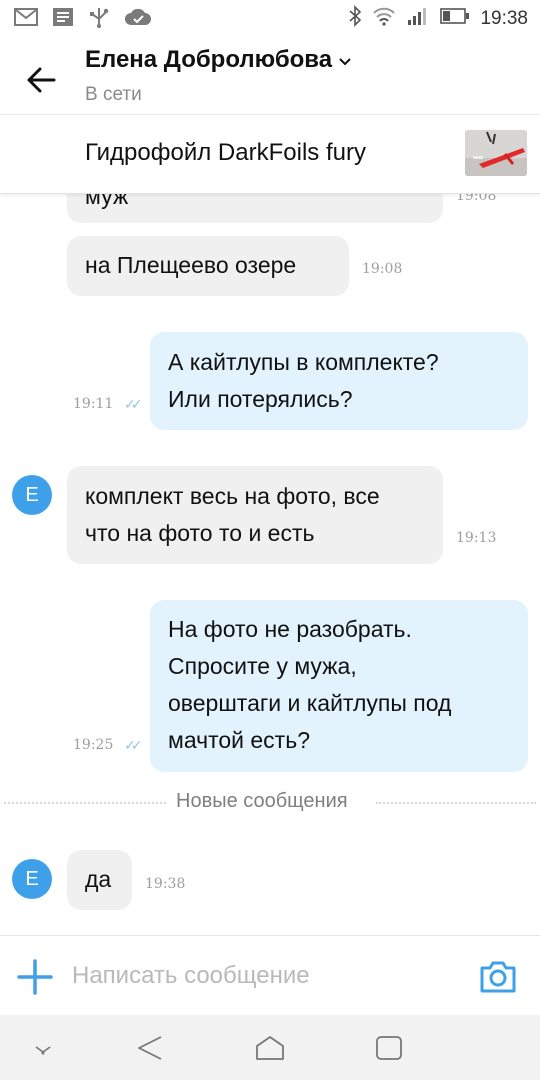 The width and height of the screenshot is (540, 1080). I want to click on hide-keyboard-icon, so click(43, 1048).